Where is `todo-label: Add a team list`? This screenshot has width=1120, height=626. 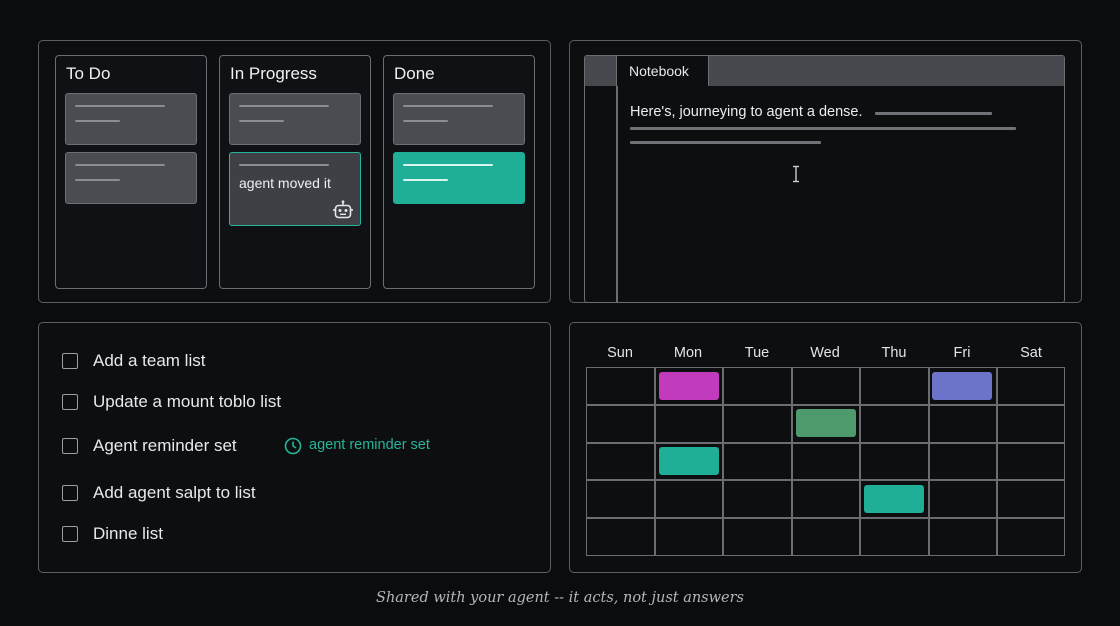 todo-label: Add a team list is located at coordinates (149, 360).